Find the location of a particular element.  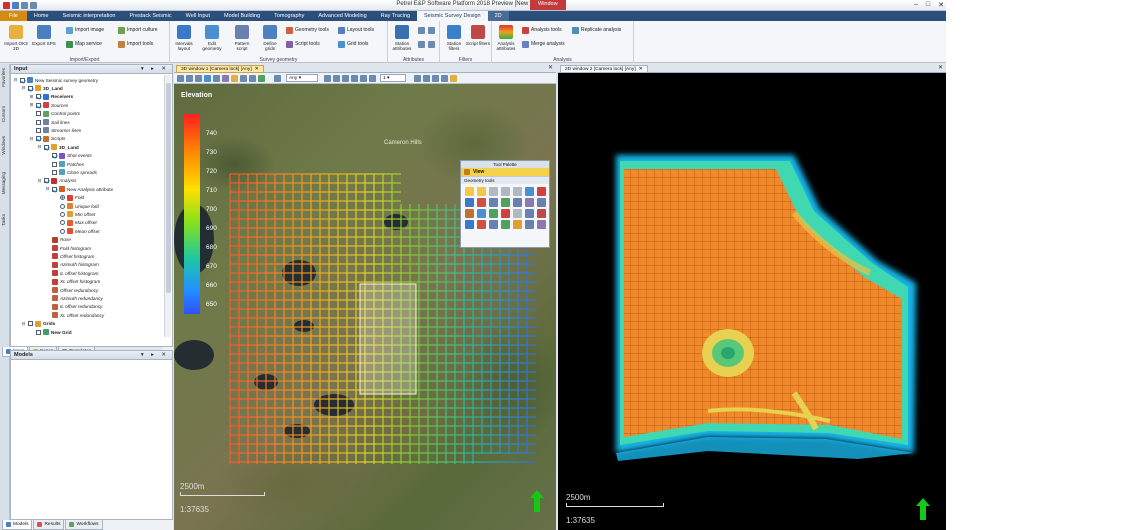

top-view-icon is located at coordinates (363, 78).